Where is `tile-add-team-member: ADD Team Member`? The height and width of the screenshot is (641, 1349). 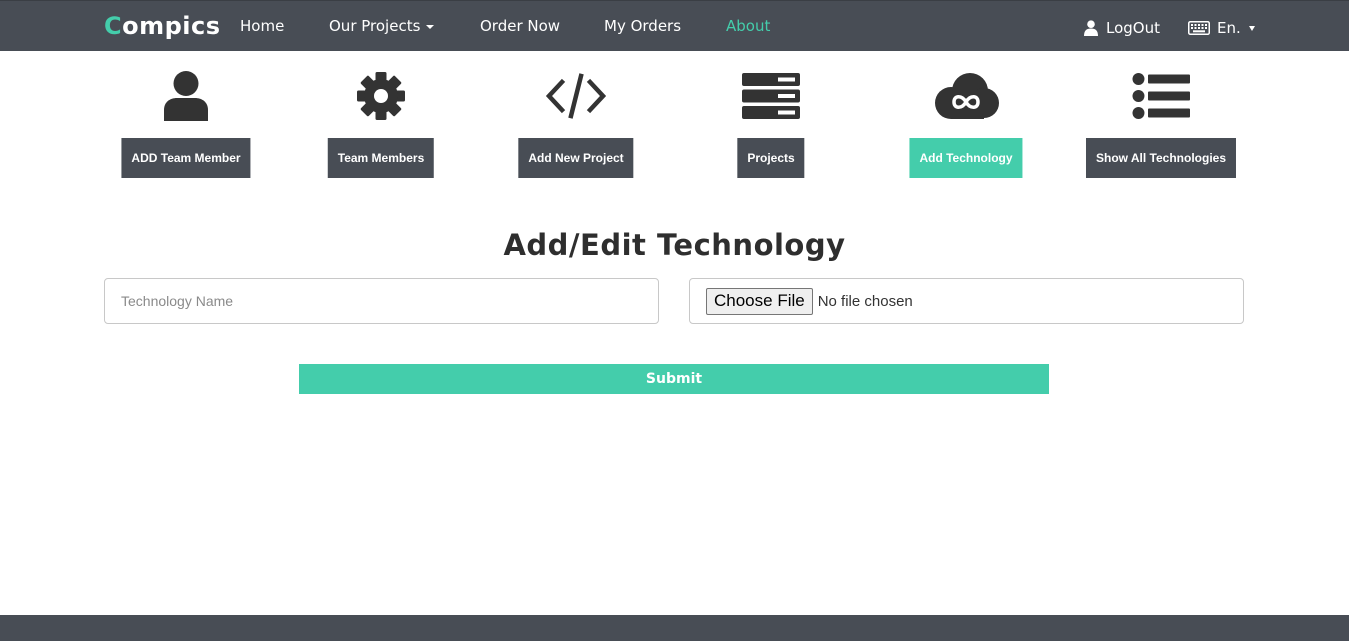 tile-add-team-member: ADD Team Member is located at coordinates (186, 126).